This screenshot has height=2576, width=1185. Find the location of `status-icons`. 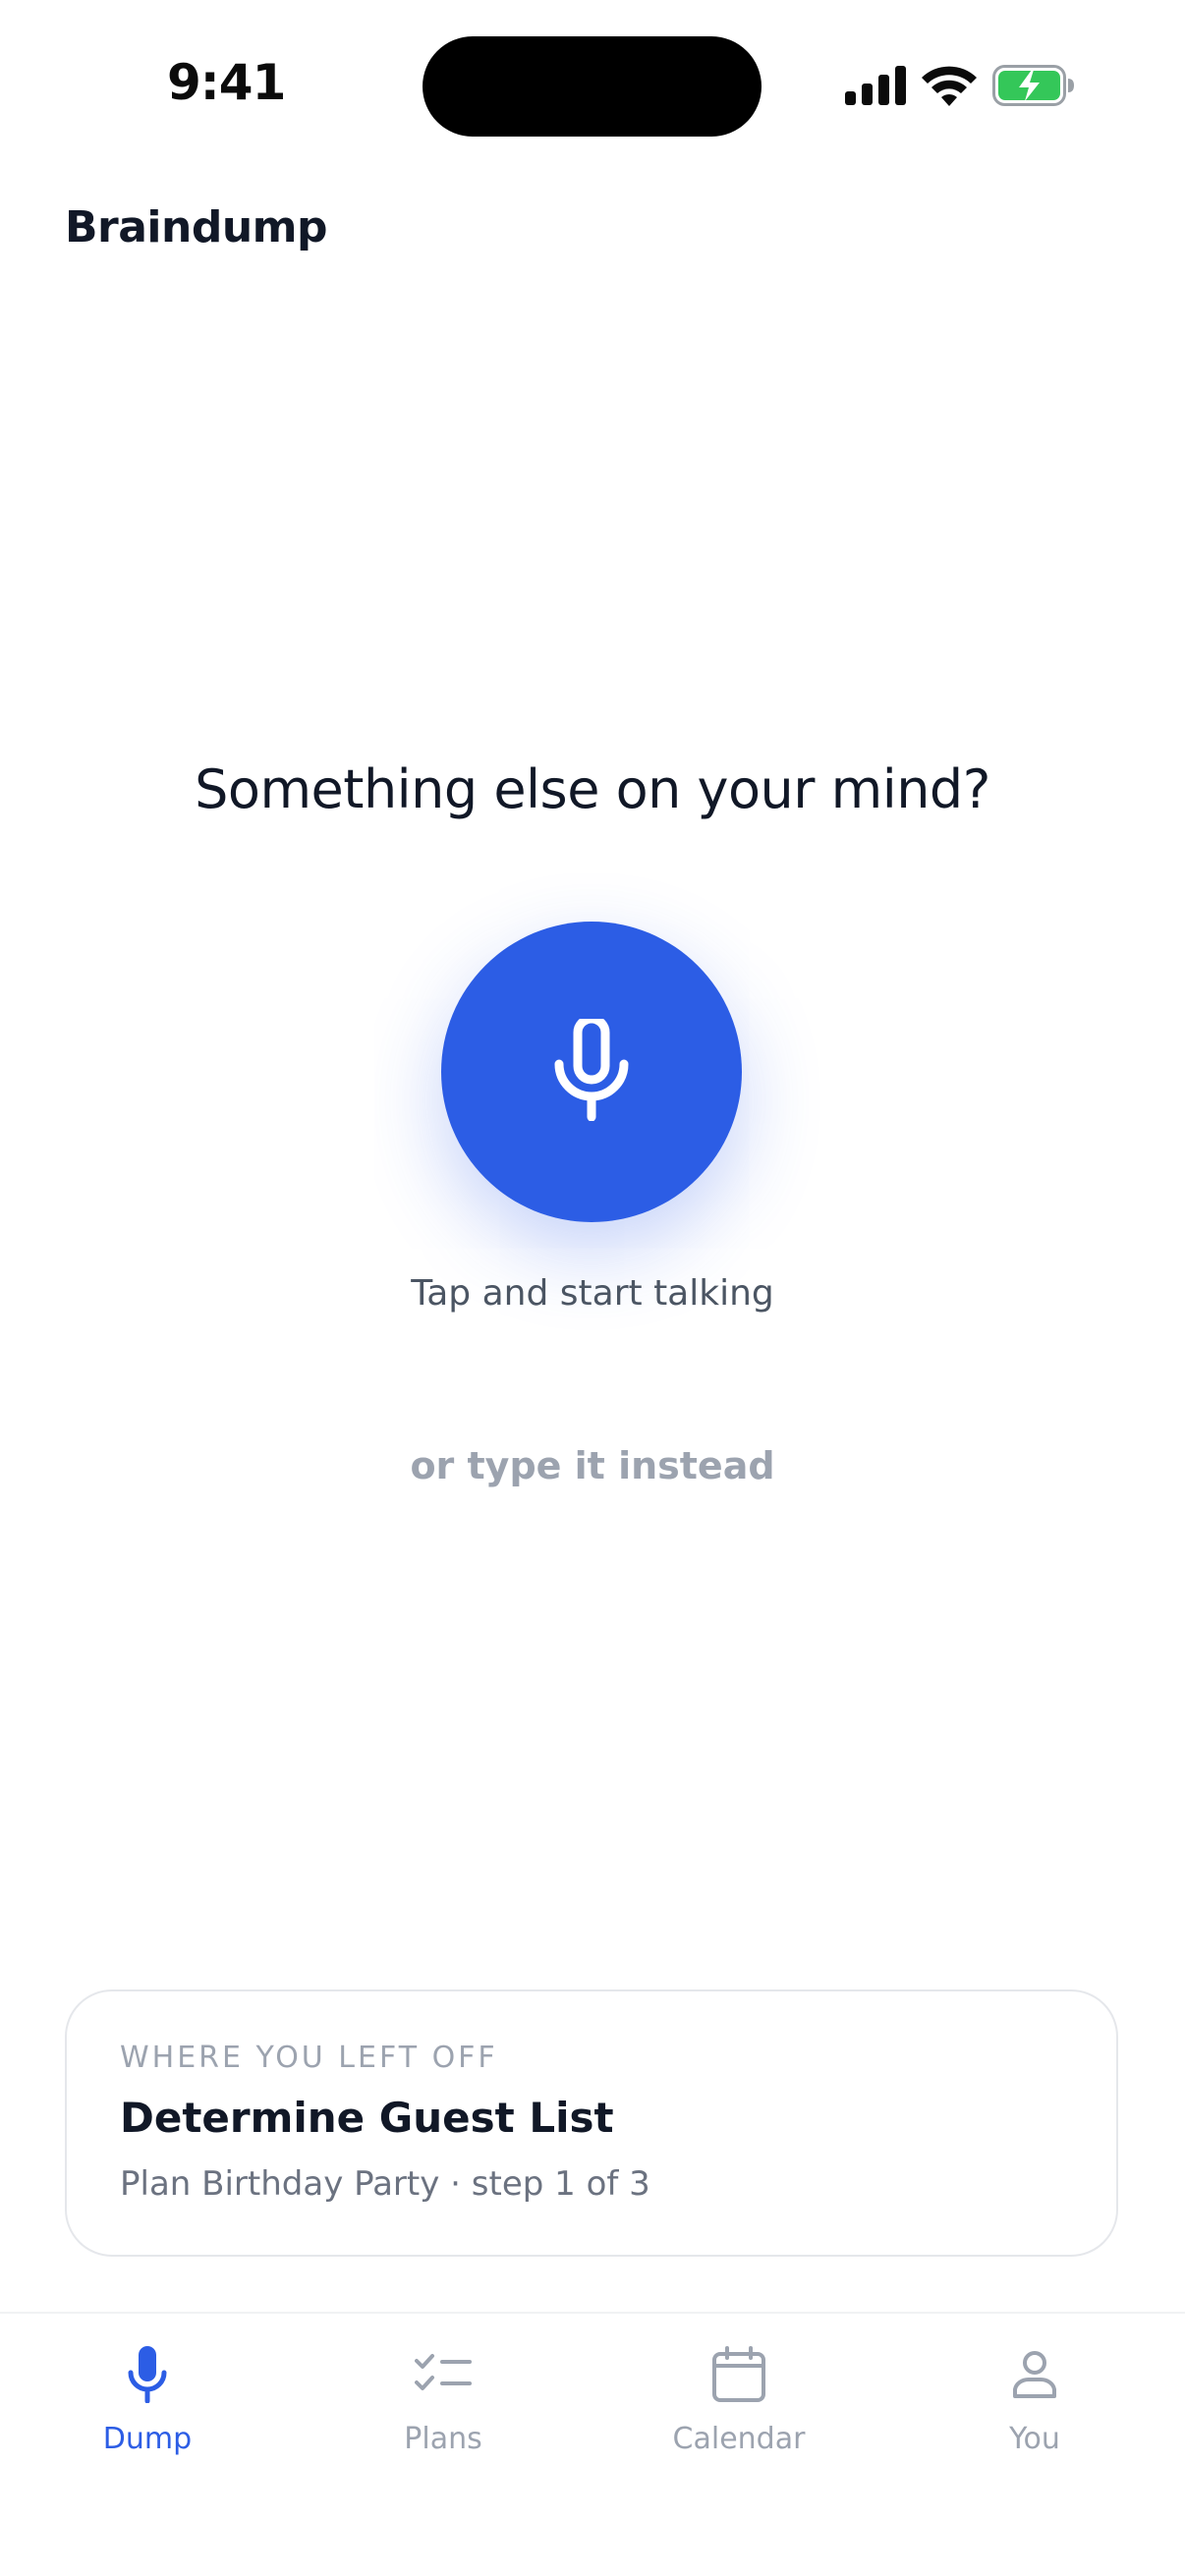

status-icons is located at coordinates (960, 85).